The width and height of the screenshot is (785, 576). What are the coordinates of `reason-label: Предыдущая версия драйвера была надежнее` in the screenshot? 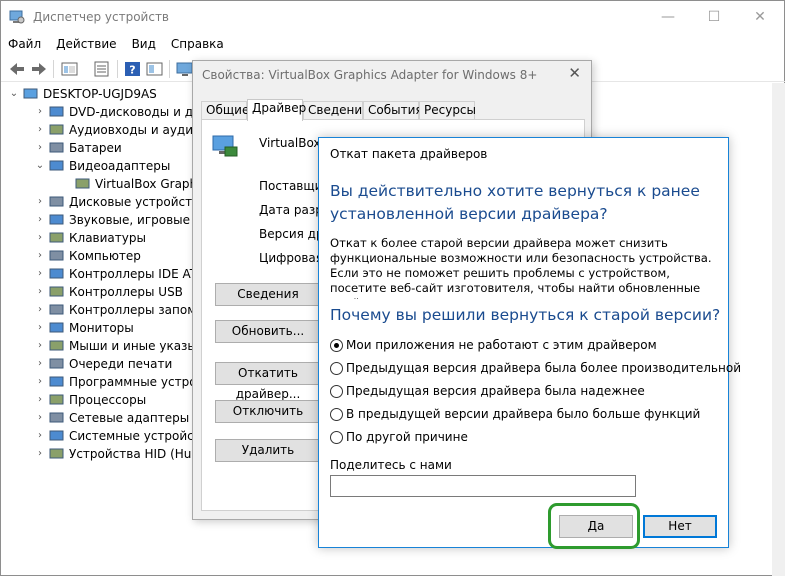 It's located at (495, 391).